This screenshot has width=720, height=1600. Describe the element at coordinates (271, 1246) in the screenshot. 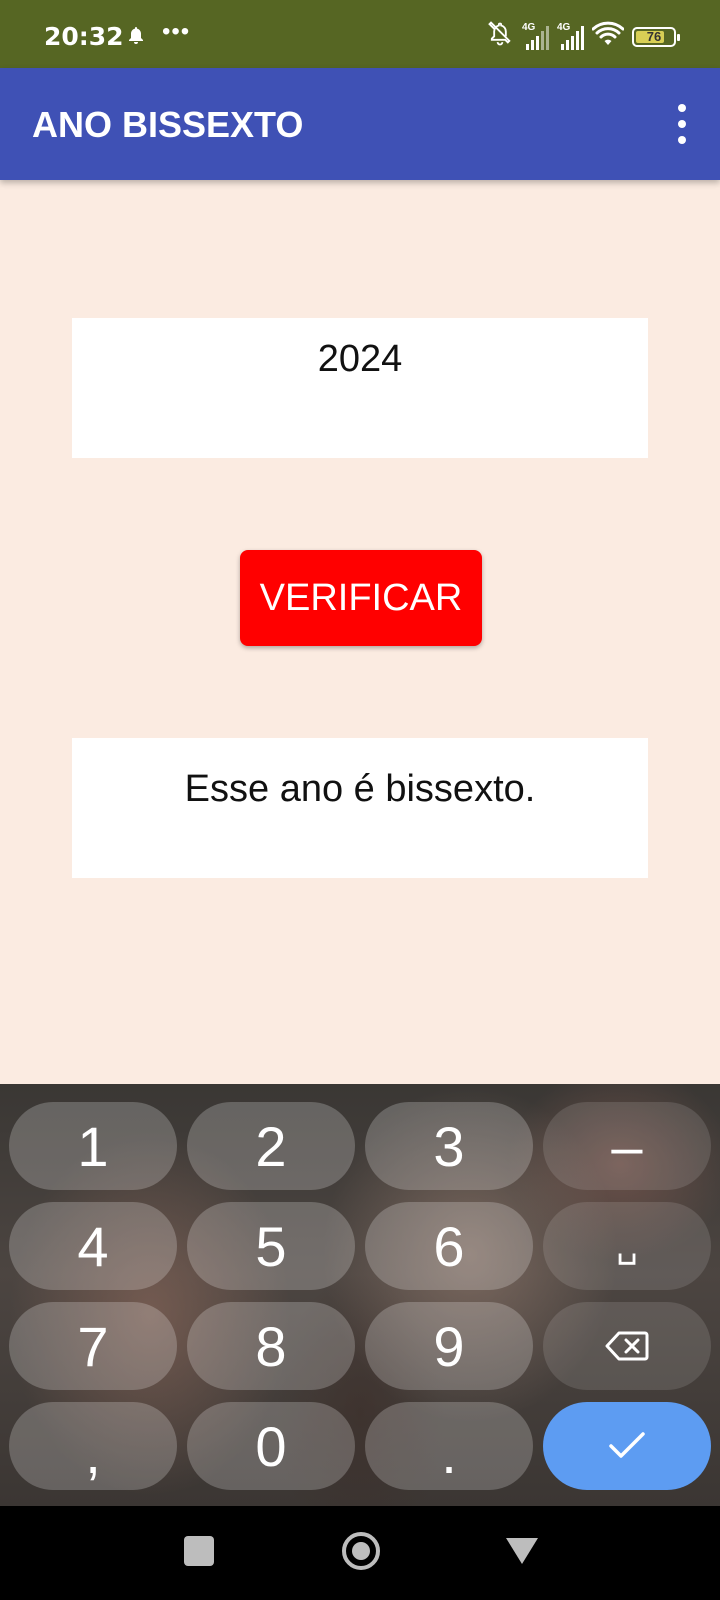

I see `key-5: 5` at that location.